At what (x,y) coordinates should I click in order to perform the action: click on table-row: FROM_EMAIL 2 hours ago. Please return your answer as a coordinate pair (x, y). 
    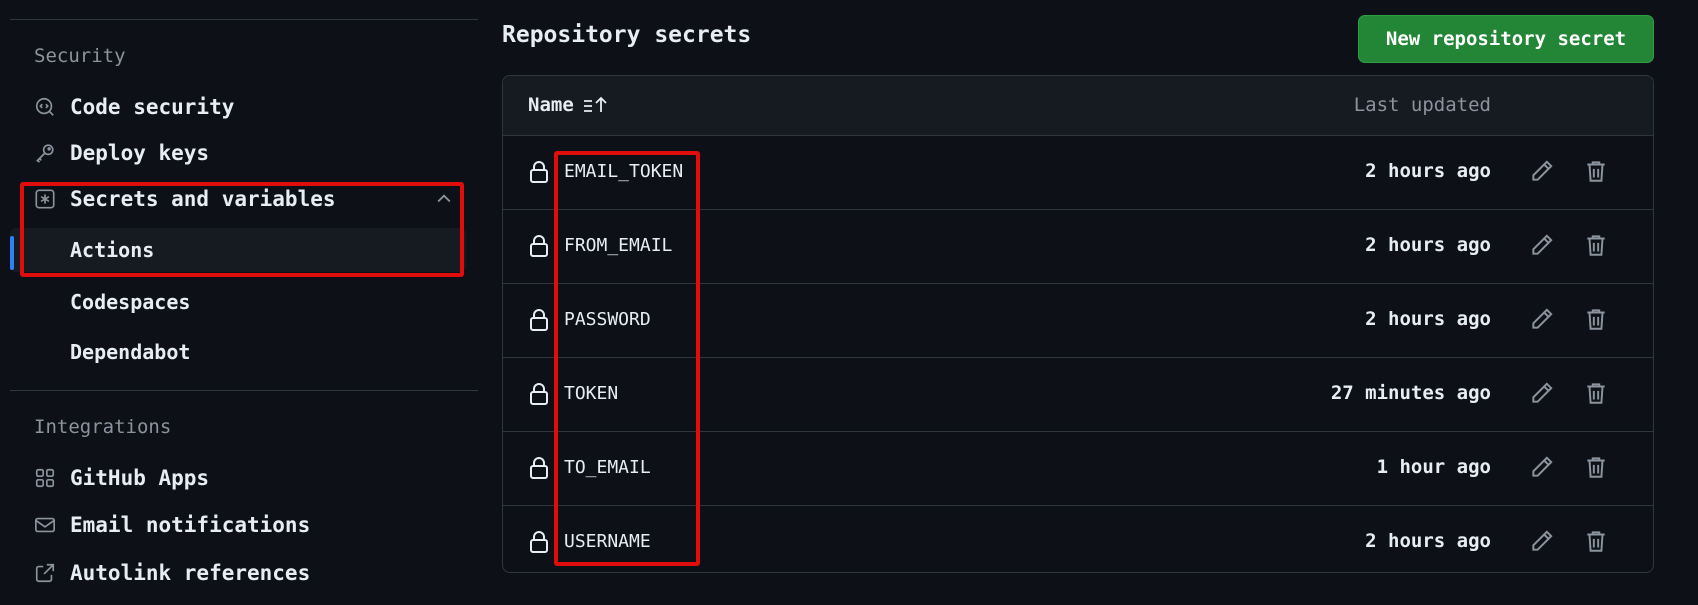
    Looking at the image, I should click on (1078, 247).